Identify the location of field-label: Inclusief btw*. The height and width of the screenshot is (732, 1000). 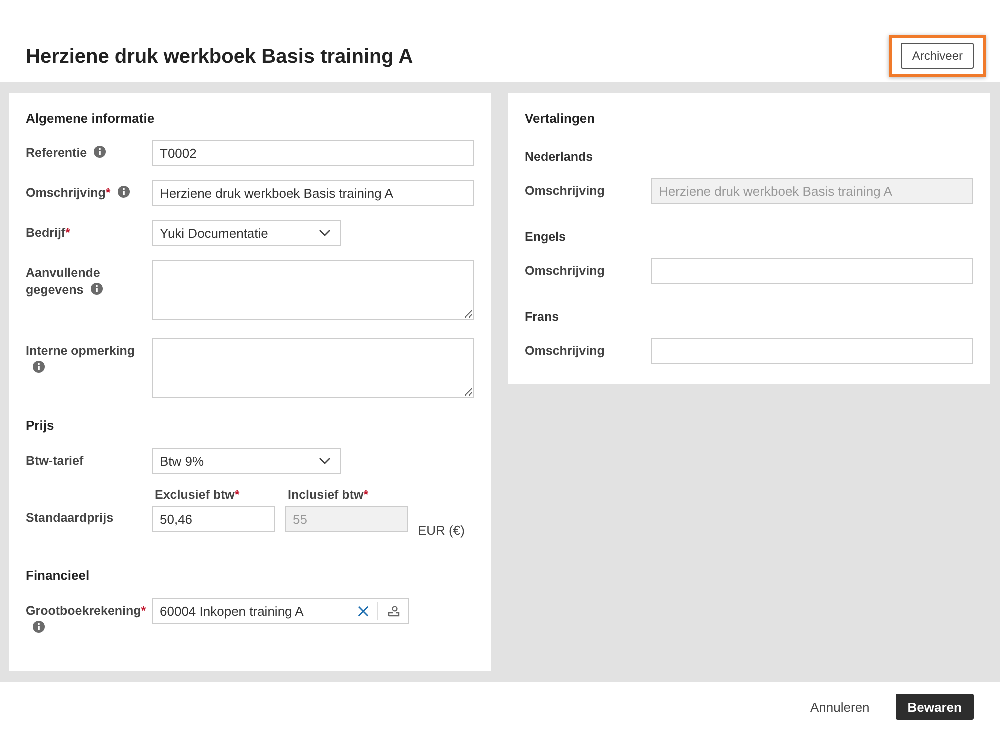
(328, 495).